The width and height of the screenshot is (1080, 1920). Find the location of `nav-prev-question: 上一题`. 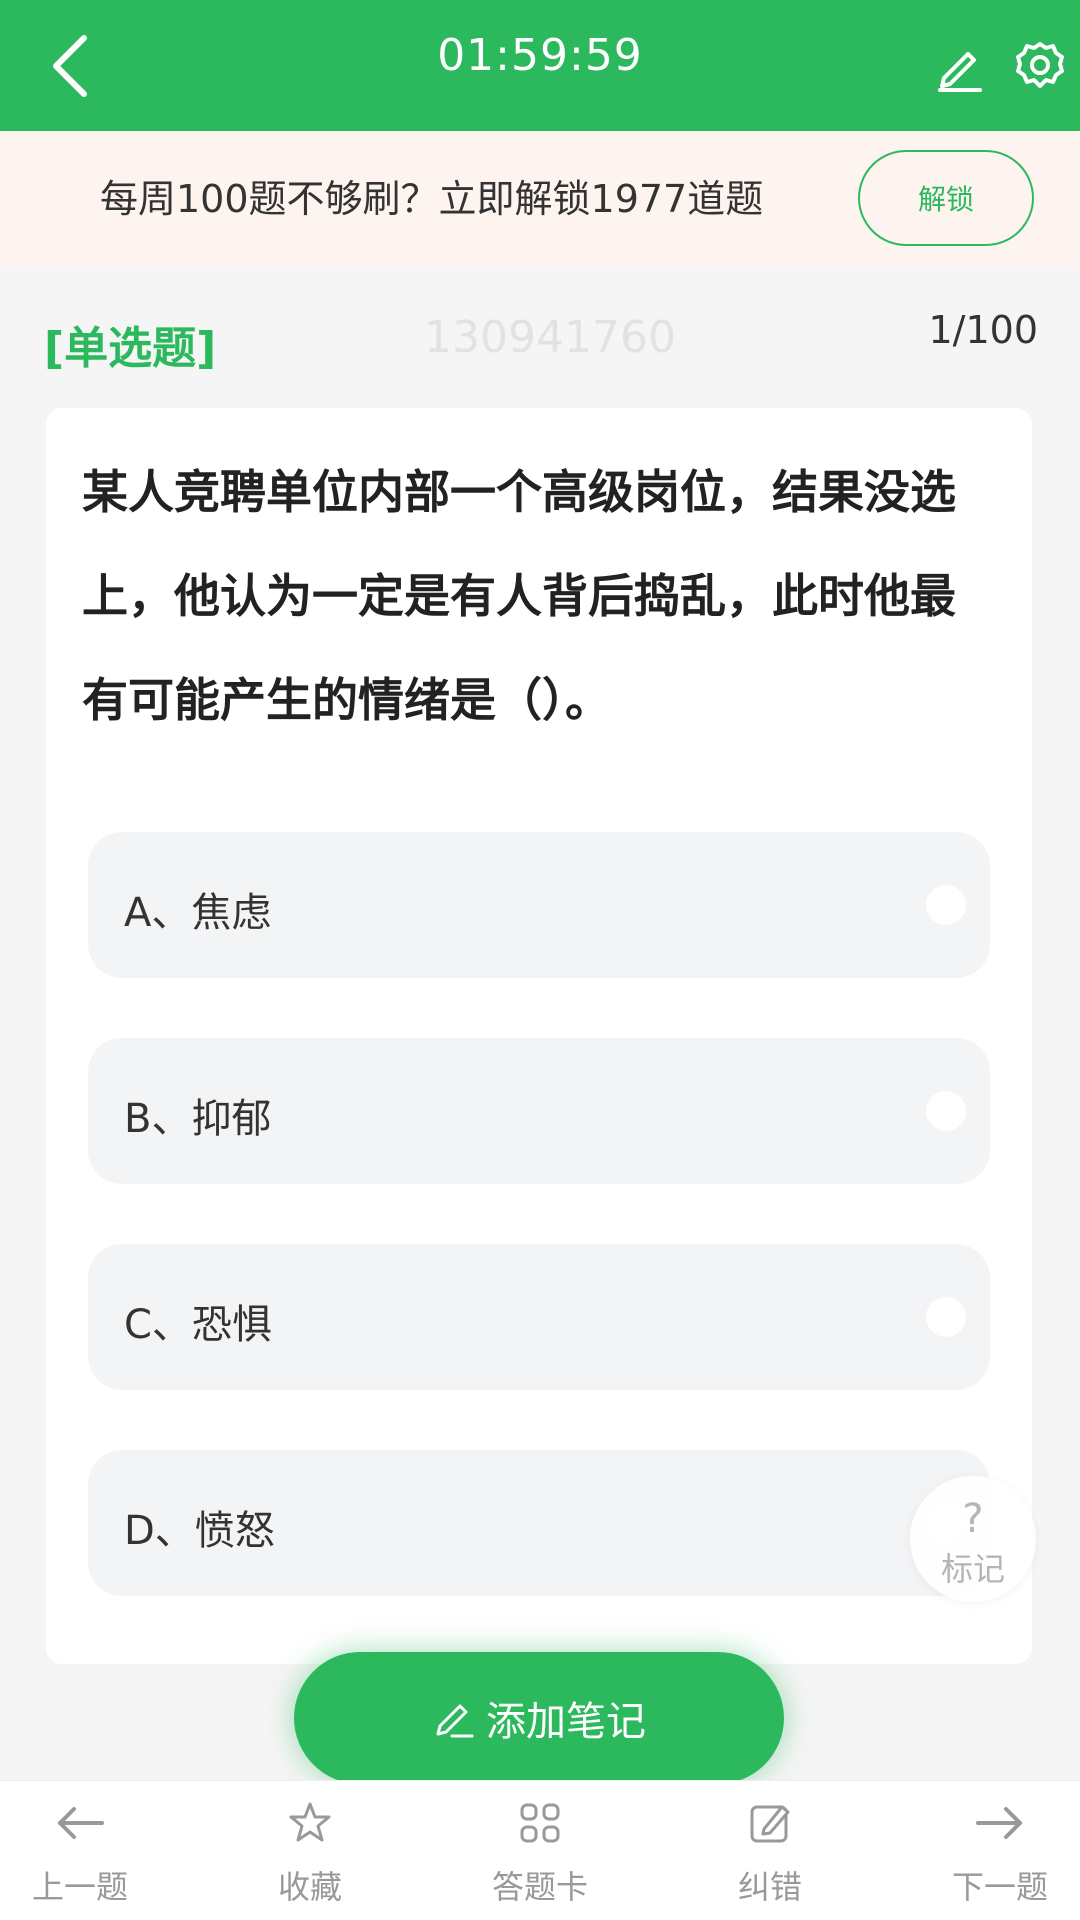

nav-prev-question: 上一题 is located at coordinates (80, 1854).